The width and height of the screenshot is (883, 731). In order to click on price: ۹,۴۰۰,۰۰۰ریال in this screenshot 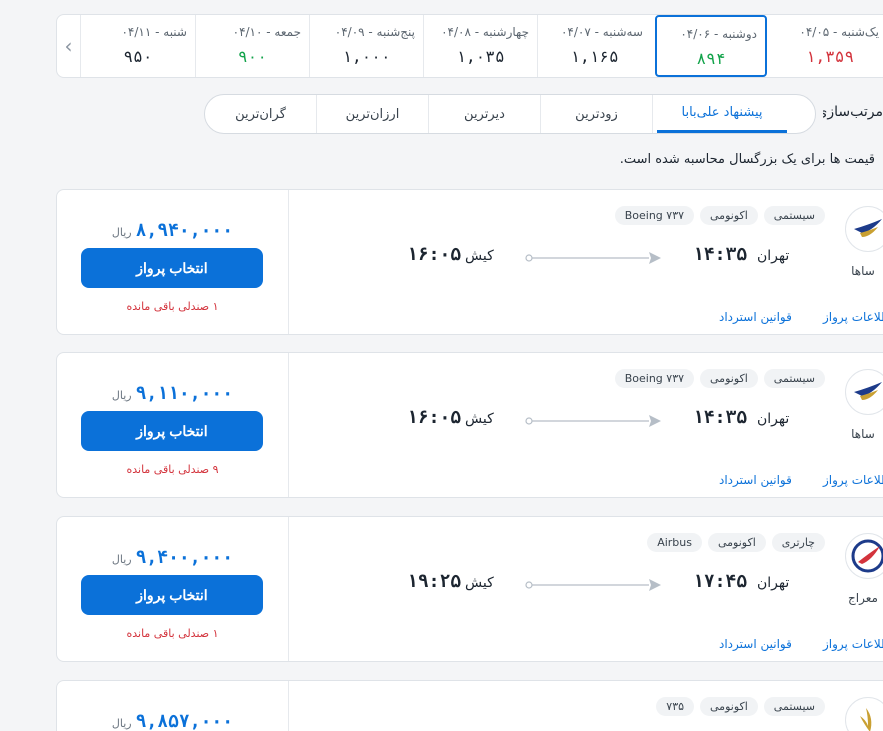, I will do `click(172, 557)`.